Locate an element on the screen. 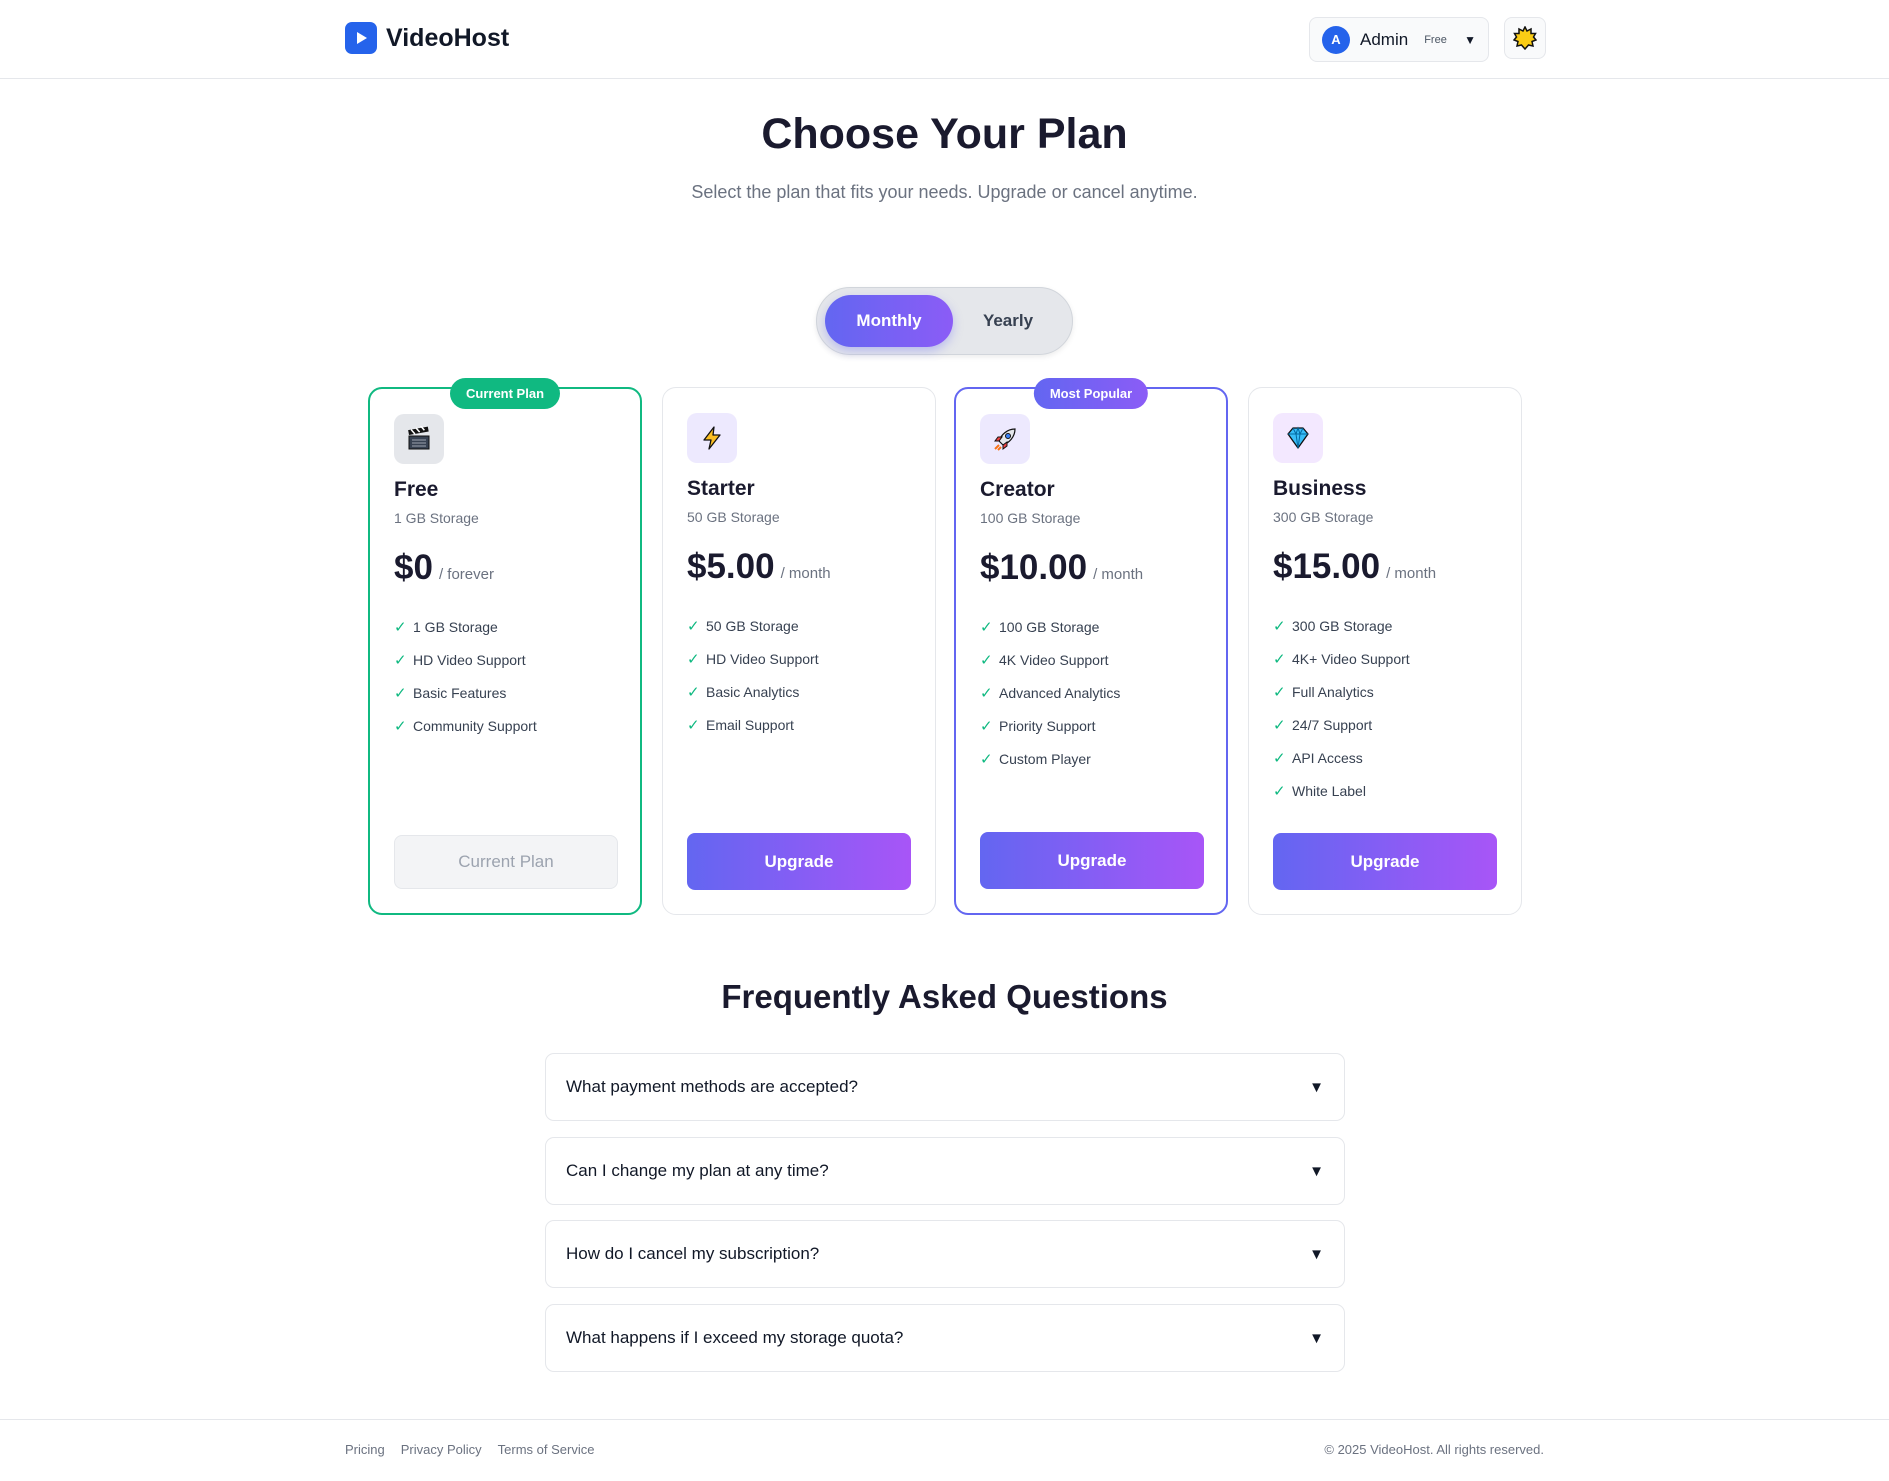  brand-logo: VideoHost is located at coordinates (427, 38).